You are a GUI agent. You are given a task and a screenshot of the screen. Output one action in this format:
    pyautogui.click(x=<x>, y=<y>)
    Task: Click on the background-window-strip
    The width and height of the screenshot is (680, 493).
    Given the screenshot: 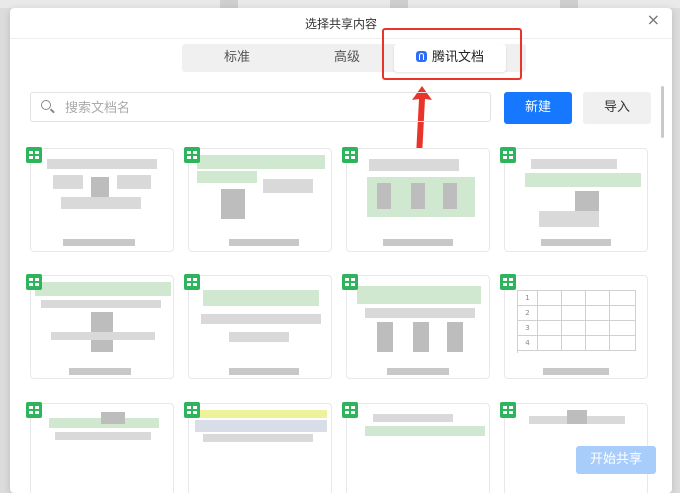 What is the action you would take?
    pyautogui.click(x=340, y=4)
    